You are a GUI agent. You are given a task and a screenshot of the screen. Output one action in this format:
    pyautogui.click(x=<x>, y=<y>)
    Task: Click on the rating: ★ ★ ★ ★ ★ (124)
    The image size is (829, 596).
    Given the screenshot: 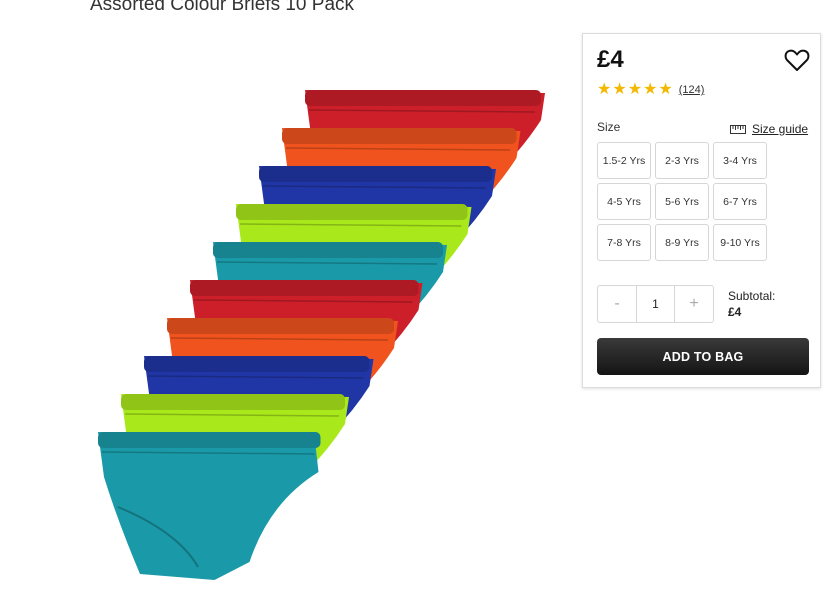 What is the action you would take?
    pyautogui.click(x=650, y=90)
    